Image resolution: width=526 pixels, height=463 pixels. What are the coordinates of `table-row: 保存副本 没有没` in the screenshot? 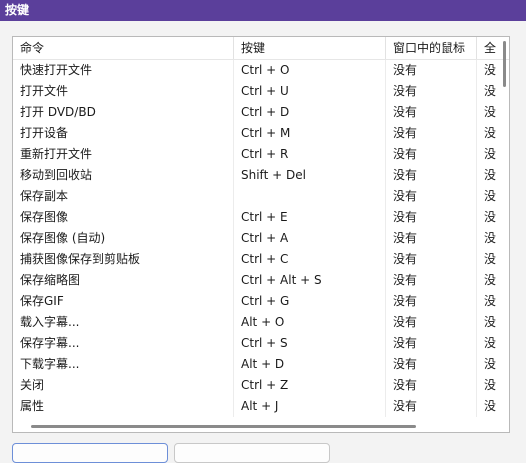 It's located at (261, 196).